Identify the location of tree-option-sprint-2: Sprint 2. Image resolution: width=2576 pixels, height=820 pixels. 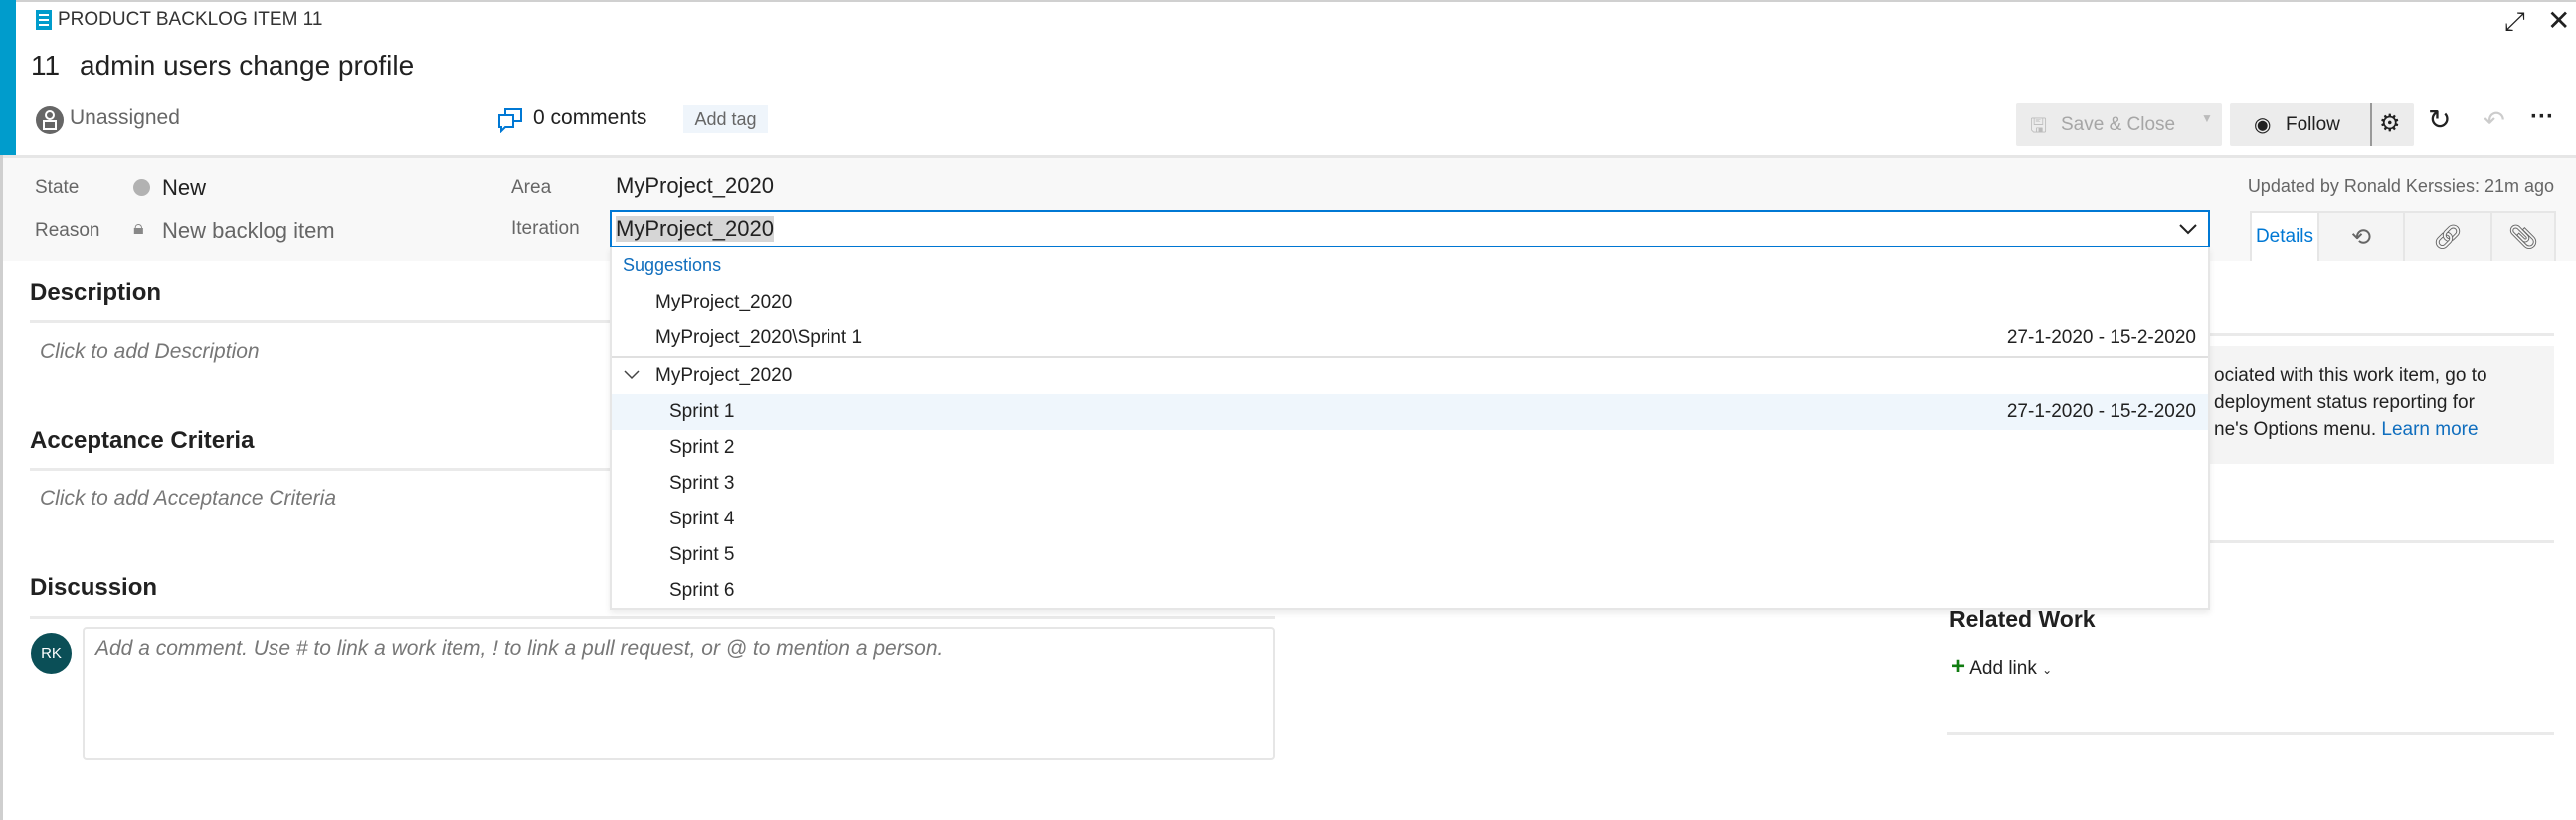
(1410, 448).